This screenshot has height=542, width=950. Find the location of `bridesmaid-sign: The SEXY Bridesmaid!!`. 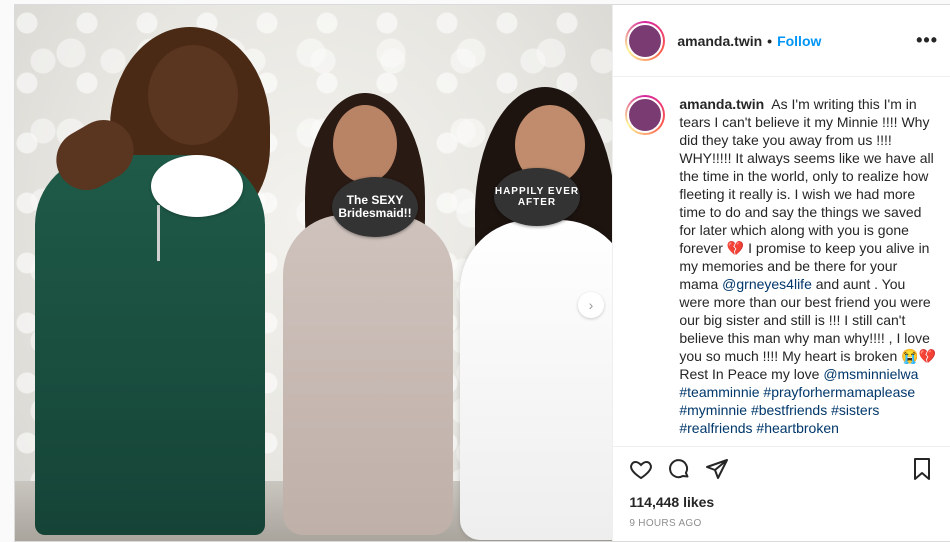

bridesmaid-sign: The SEXY Bridesmaid!! is located at coordinates (375, 207).